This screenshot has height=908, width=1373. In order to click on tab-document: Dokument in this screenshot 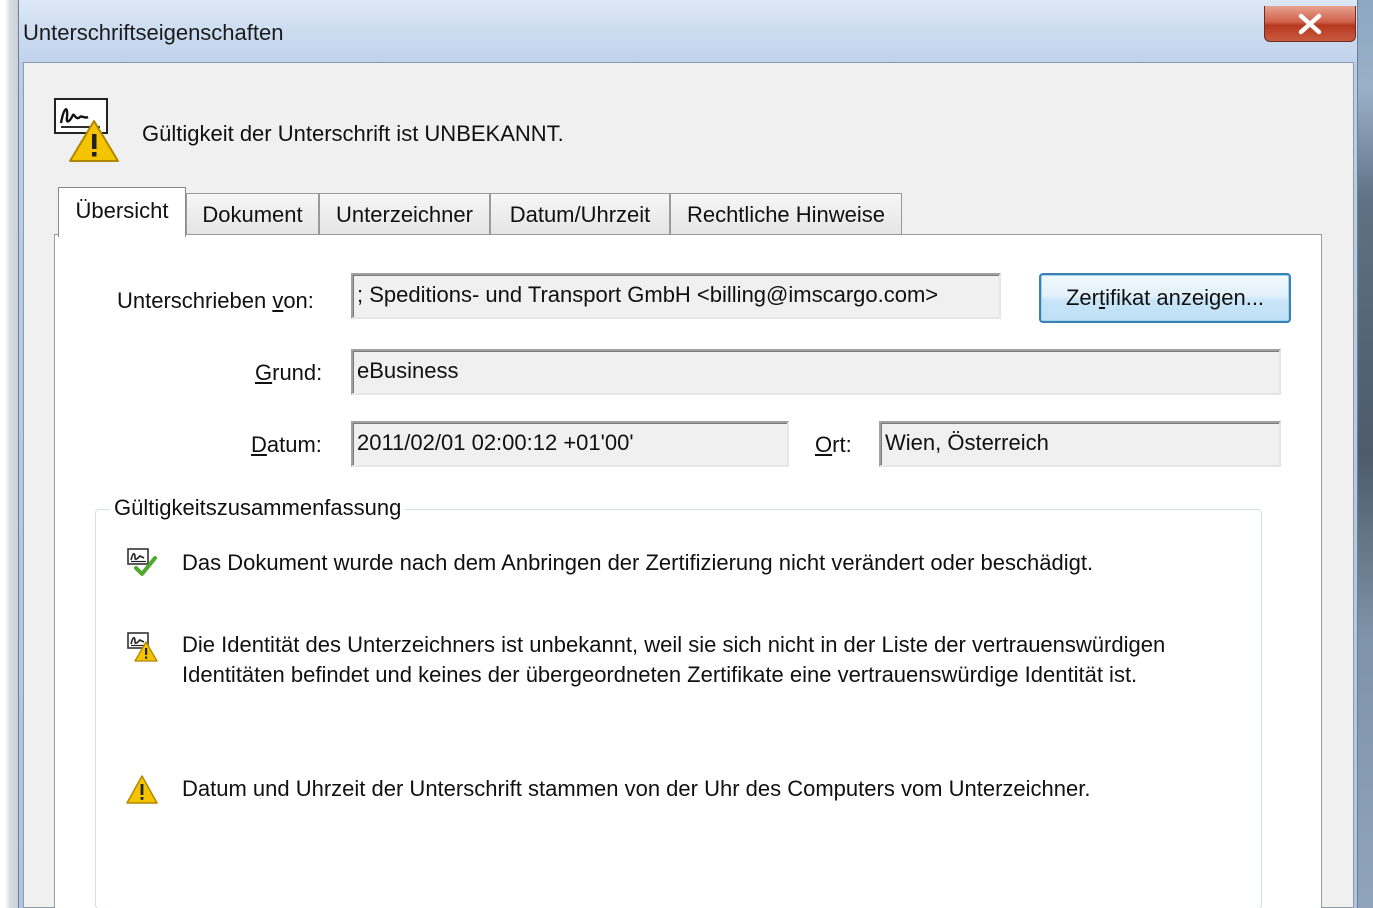, I will do `click(252, 214)`.